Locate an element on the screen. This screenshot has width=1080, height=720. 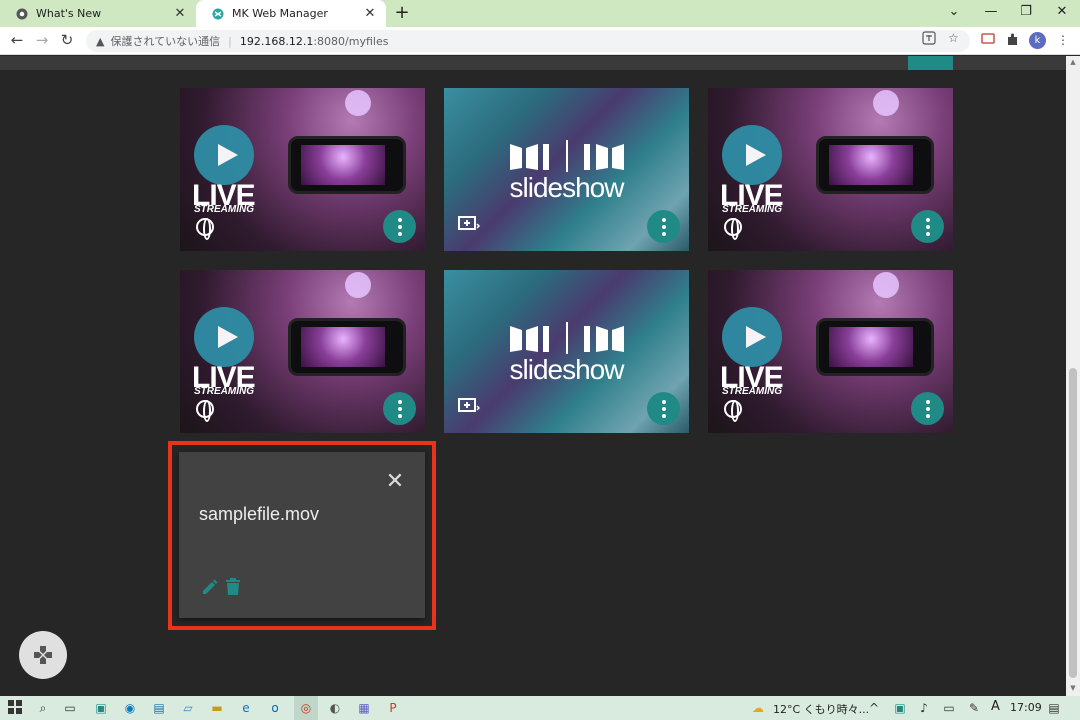
delete-trash-icon is located at coordinates (233, 587).